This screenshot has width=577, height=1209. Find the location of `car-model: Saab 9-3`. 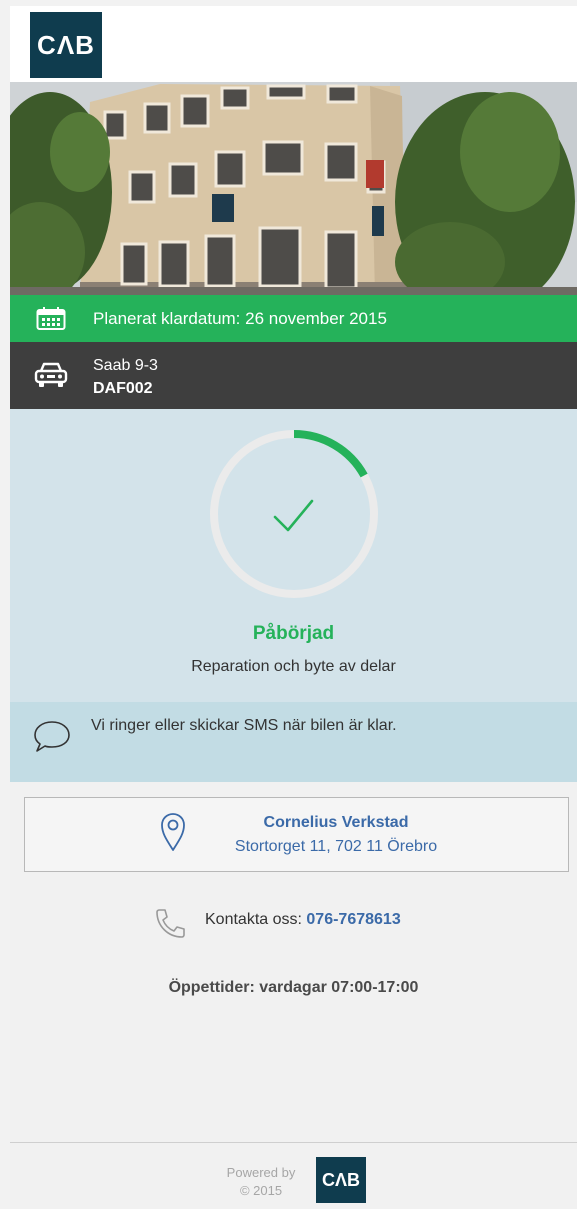

car-model: Saab 9-3 is located at coordinates (125, 365).